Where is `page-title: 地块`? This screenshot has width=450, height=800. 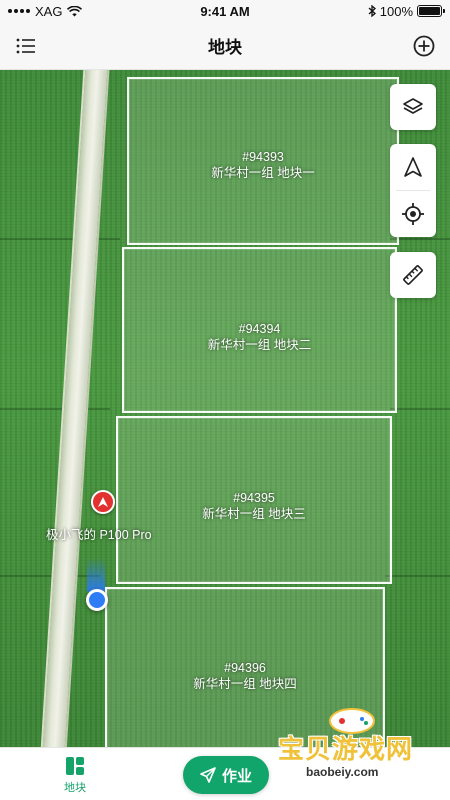
page-title: 地块 is located at coordinates (225, 47).